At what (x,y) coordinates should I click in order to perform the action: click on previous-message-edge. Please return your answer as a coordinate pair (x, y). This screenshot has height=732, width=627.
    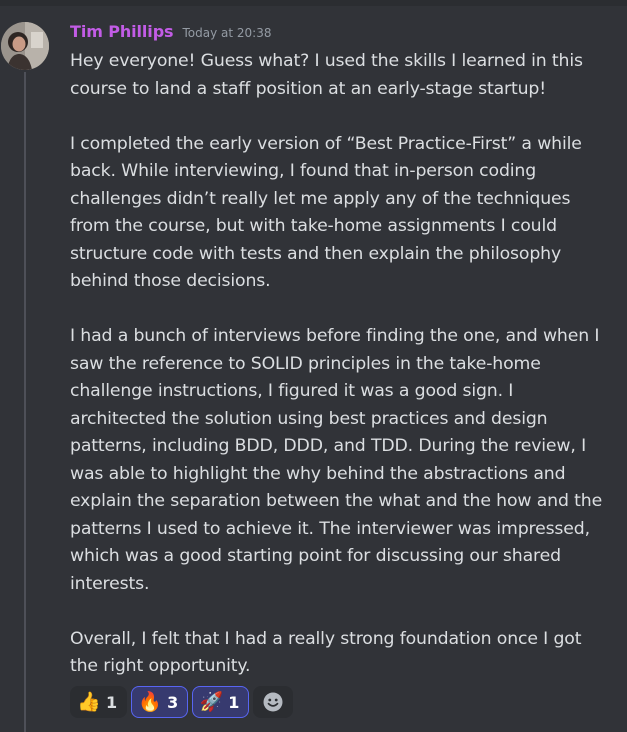
    Looking at the image, I should click on (313, 3).